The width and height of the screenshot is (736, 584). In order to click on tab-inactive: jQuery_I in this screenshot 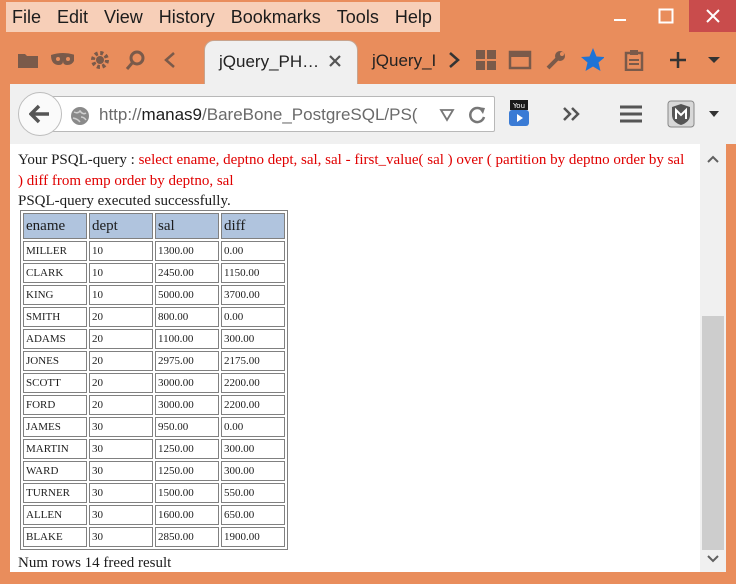, I will do `click(400, 62)`.